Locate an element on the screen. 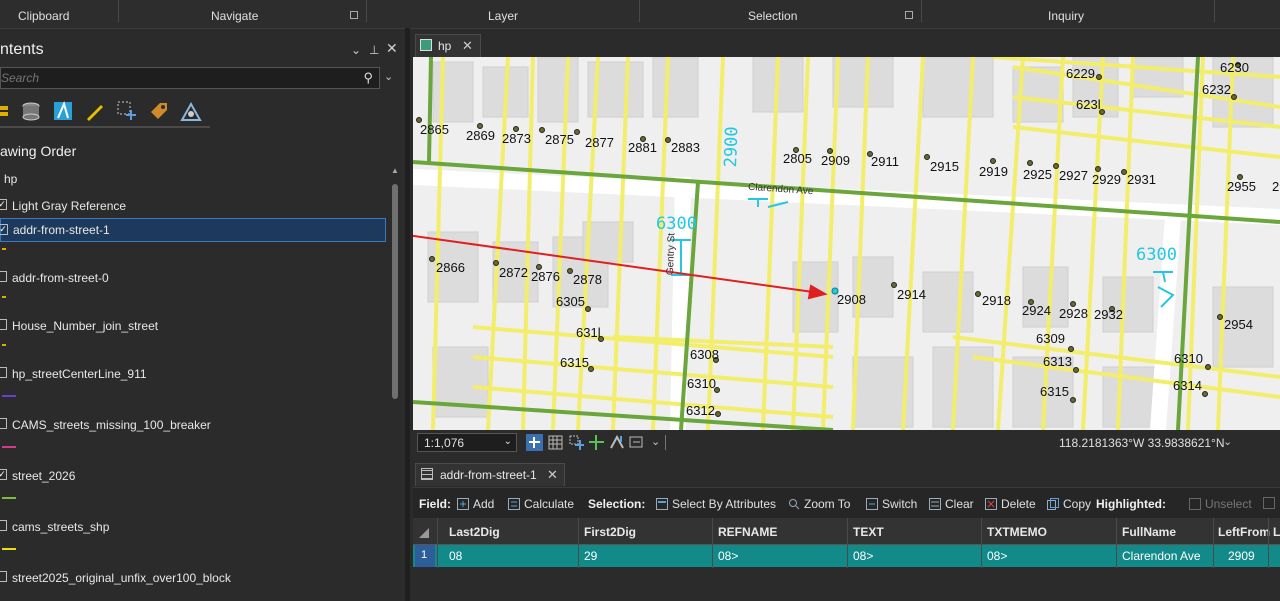  layer-item: ✓ Light Gray Reference is located at coordinates (193, 206).